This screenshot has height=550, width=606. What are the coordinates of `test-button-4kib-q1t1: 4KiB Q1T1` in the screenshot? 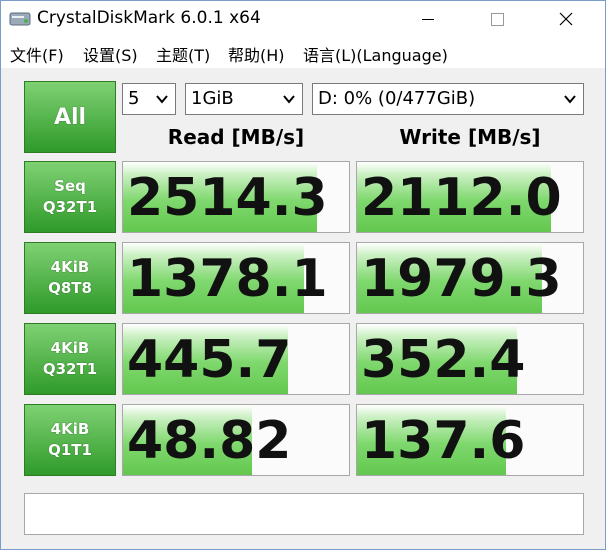 It's located at (70, 440).